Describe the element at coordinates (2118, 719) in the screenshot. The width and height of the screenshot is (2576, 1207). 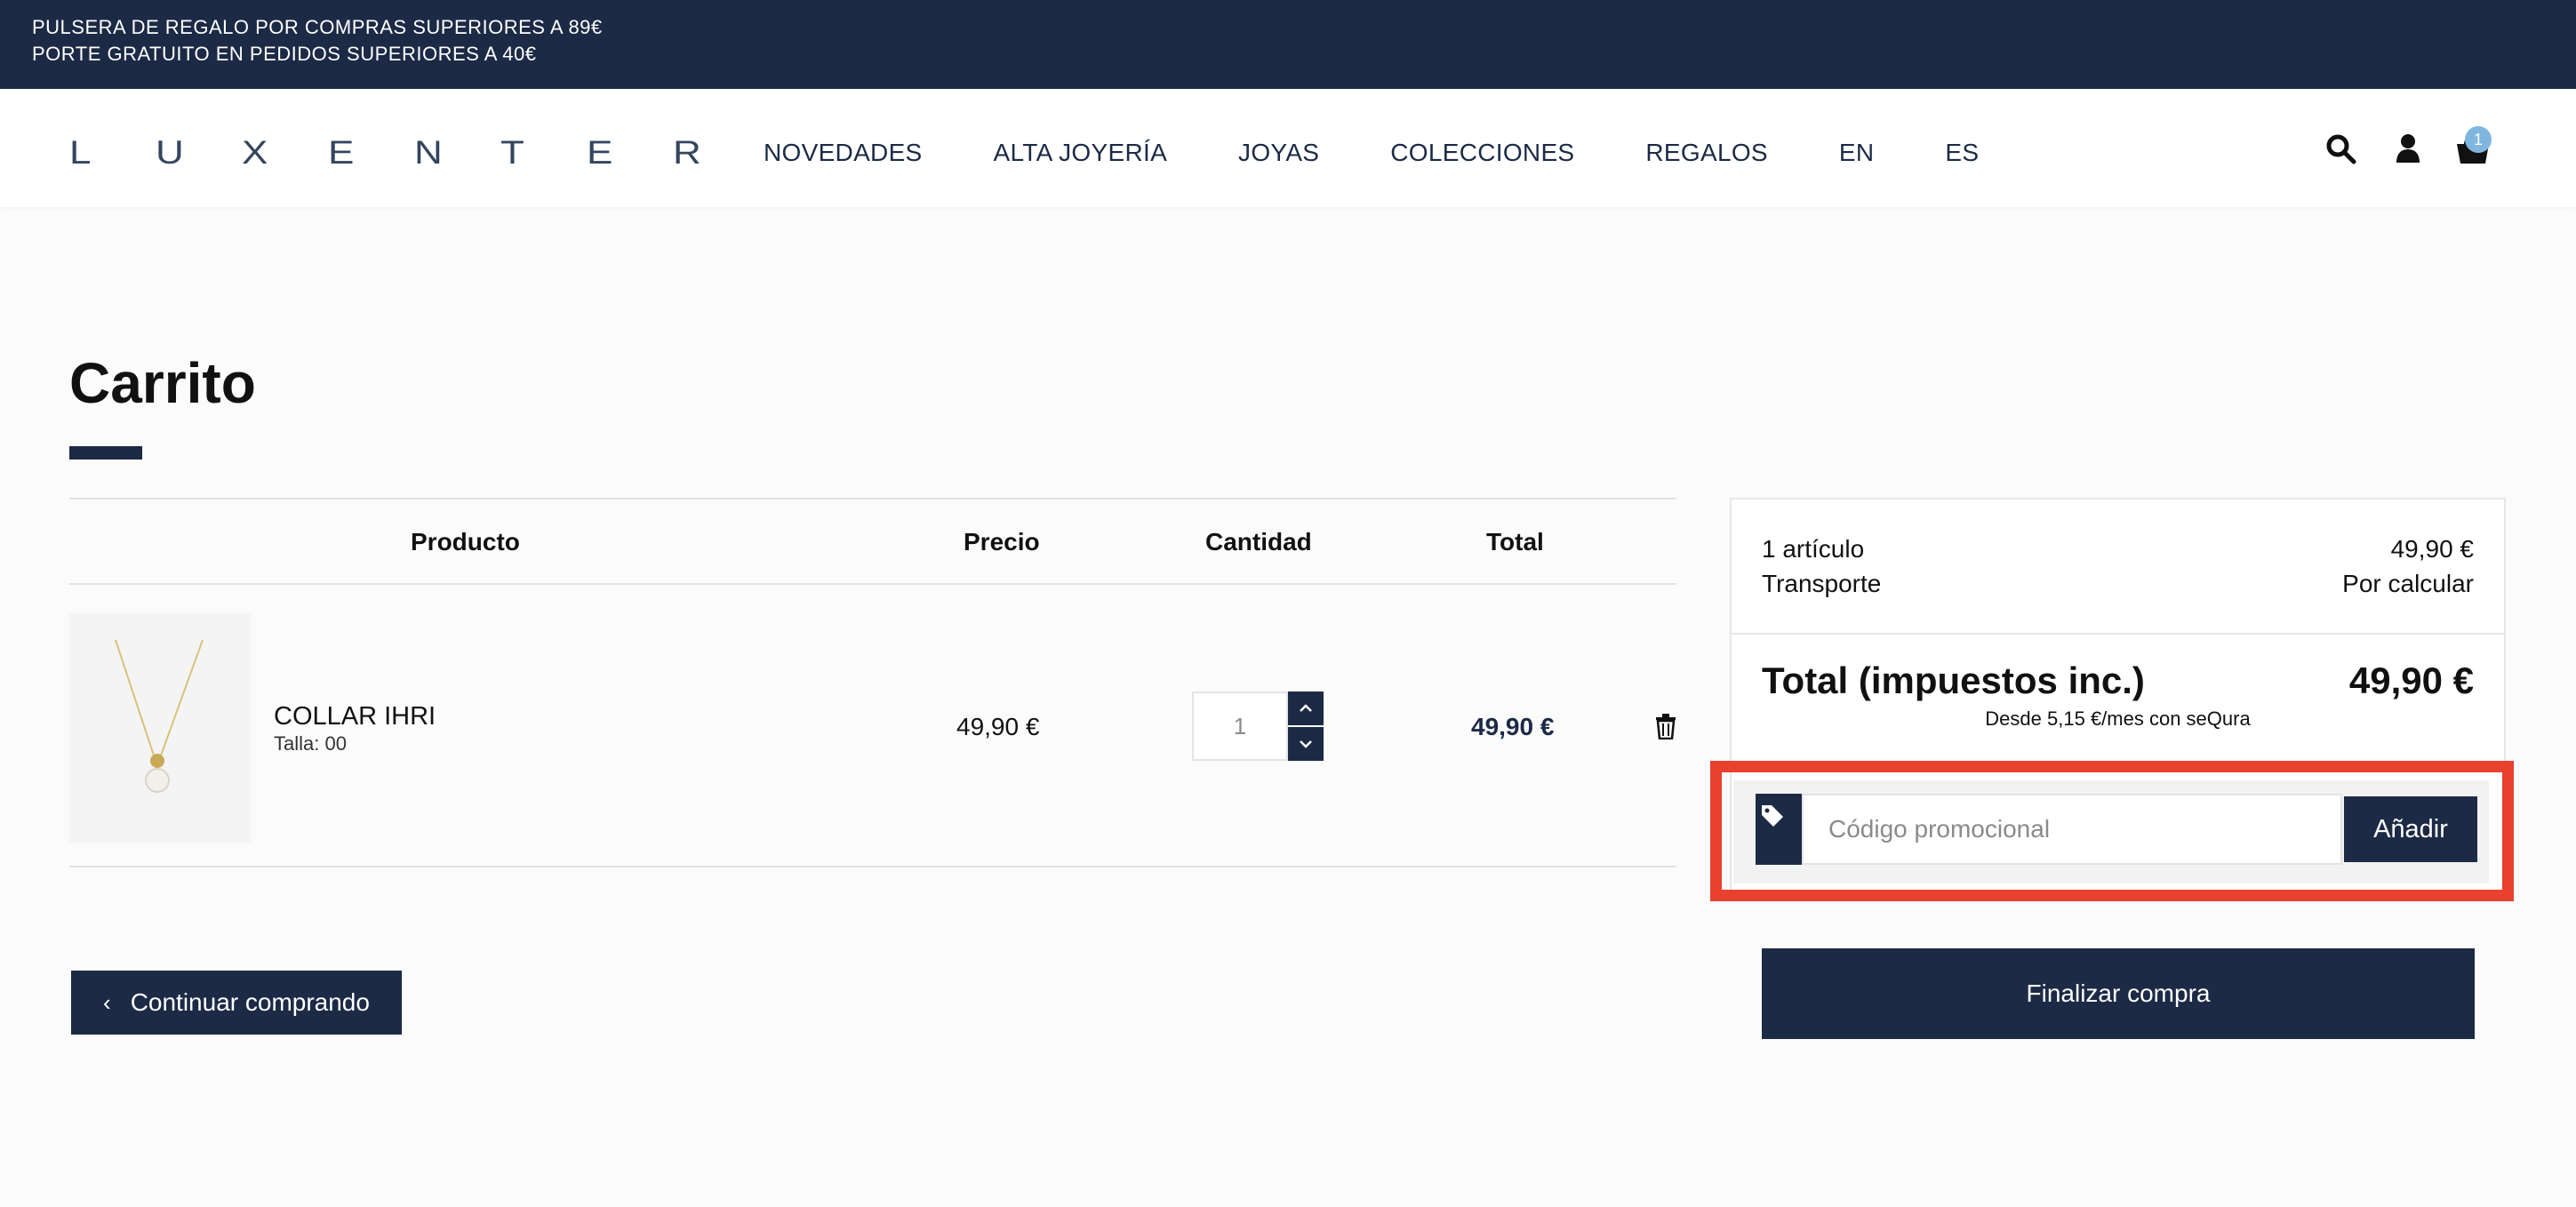
I see `sequra-financing-text: Desde 5,15 €/mes con seQura` at that location.